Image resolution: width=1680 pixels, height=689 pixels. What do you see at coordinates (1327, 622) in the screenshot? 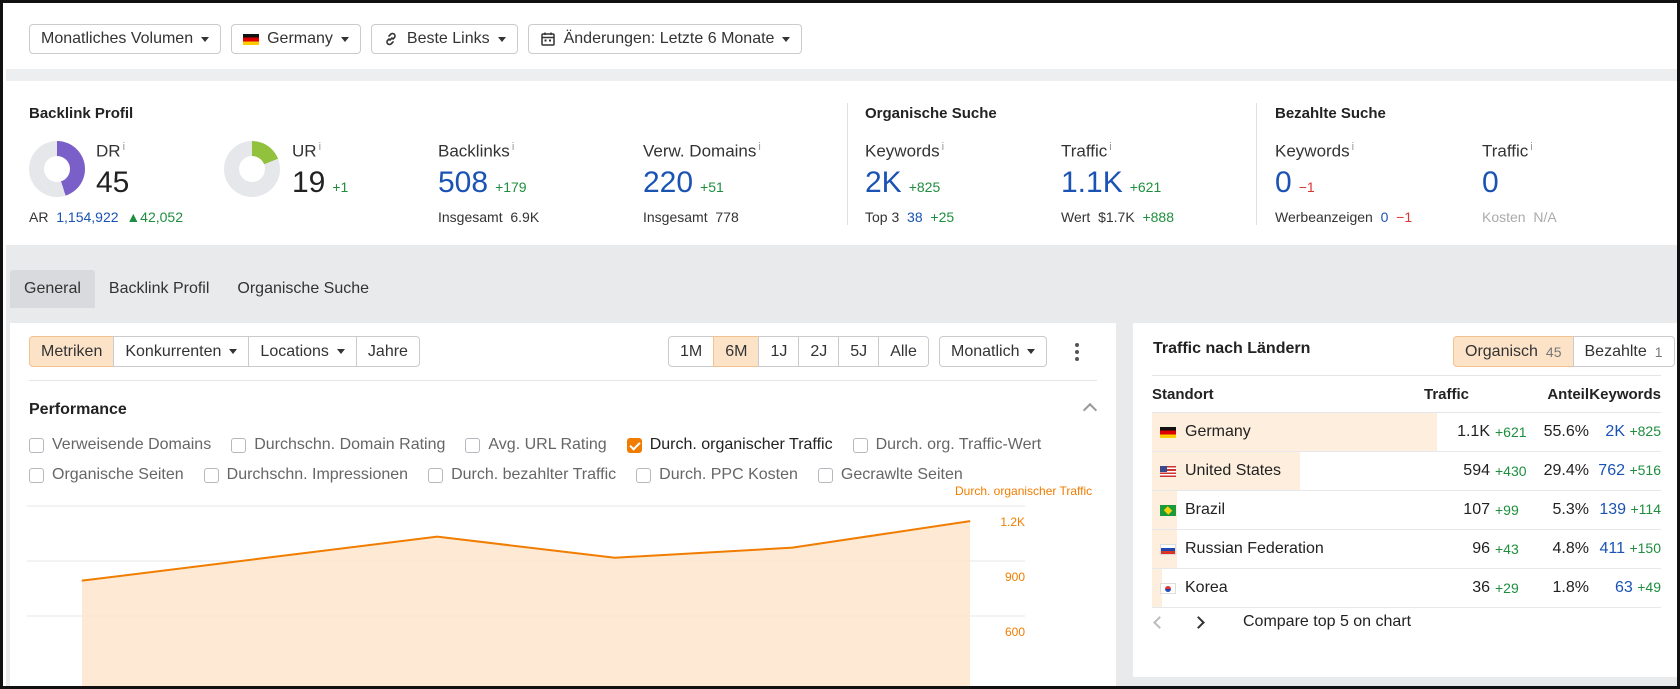
I see `compare-top5-link: Compare top 5 on chart` at bounding box center [1327, 622].